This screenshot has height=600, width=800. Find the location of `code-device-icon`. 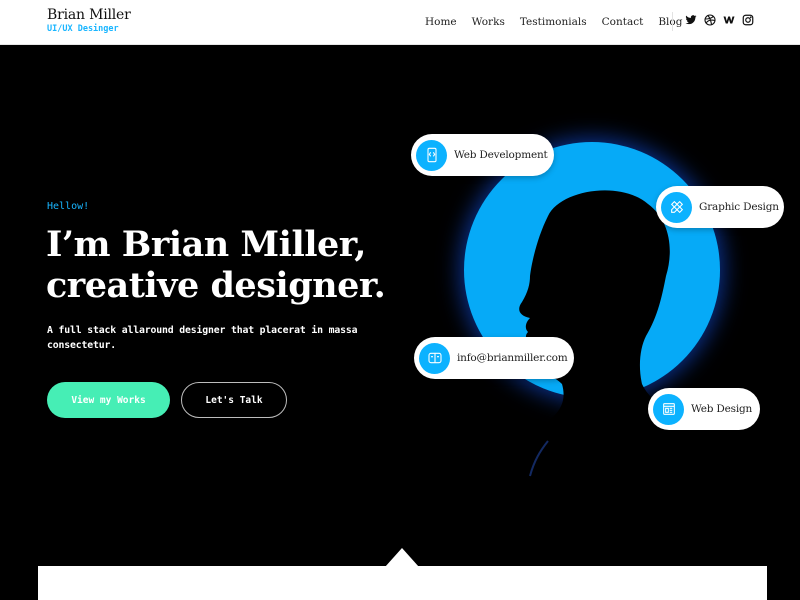

code-device-icon is located at coordinates (431, 155).